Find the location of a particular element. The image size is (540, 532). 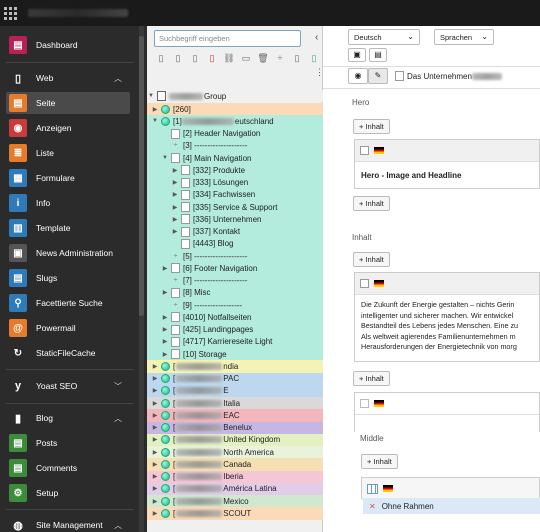

sidebar-group-yoast: y Yoast SEO ﹀ is located at coordinates (68, 386).